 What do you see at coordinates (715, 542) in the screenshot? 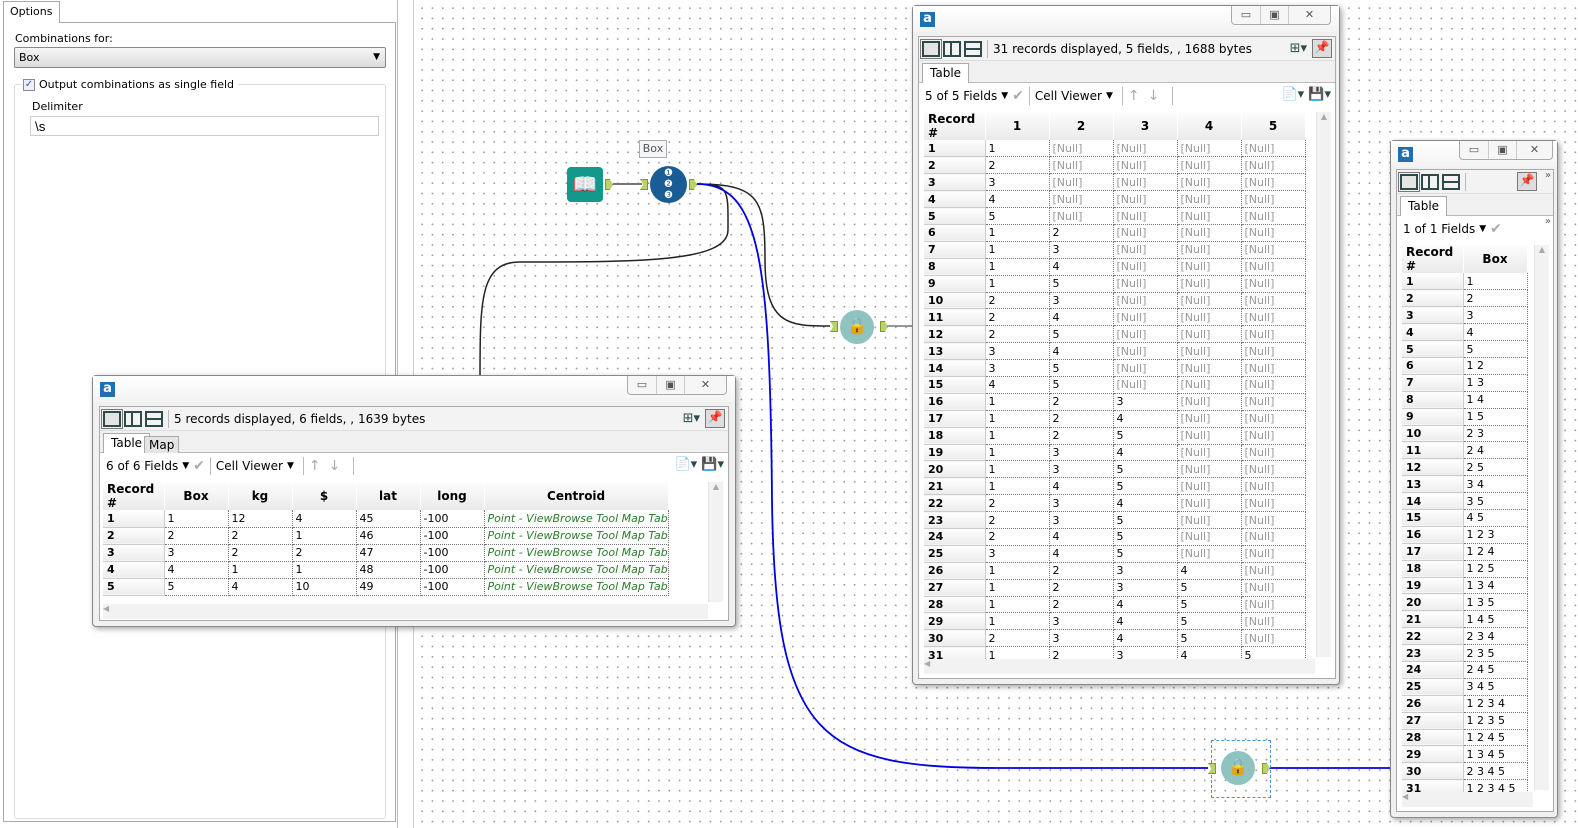
I see `vertical-scrollbar: ▲` at bounding box center [715, 542].